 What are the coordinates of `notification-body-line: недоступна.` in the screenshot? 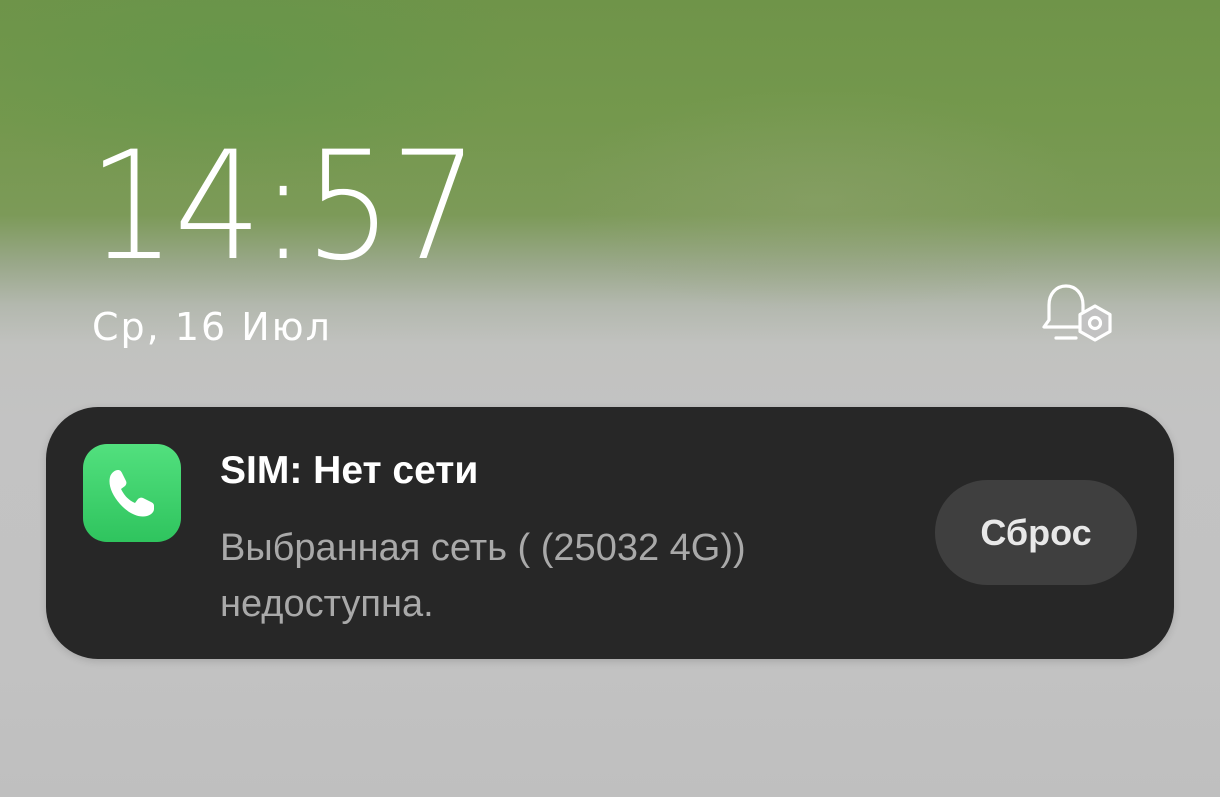 It's located at (327, 604).